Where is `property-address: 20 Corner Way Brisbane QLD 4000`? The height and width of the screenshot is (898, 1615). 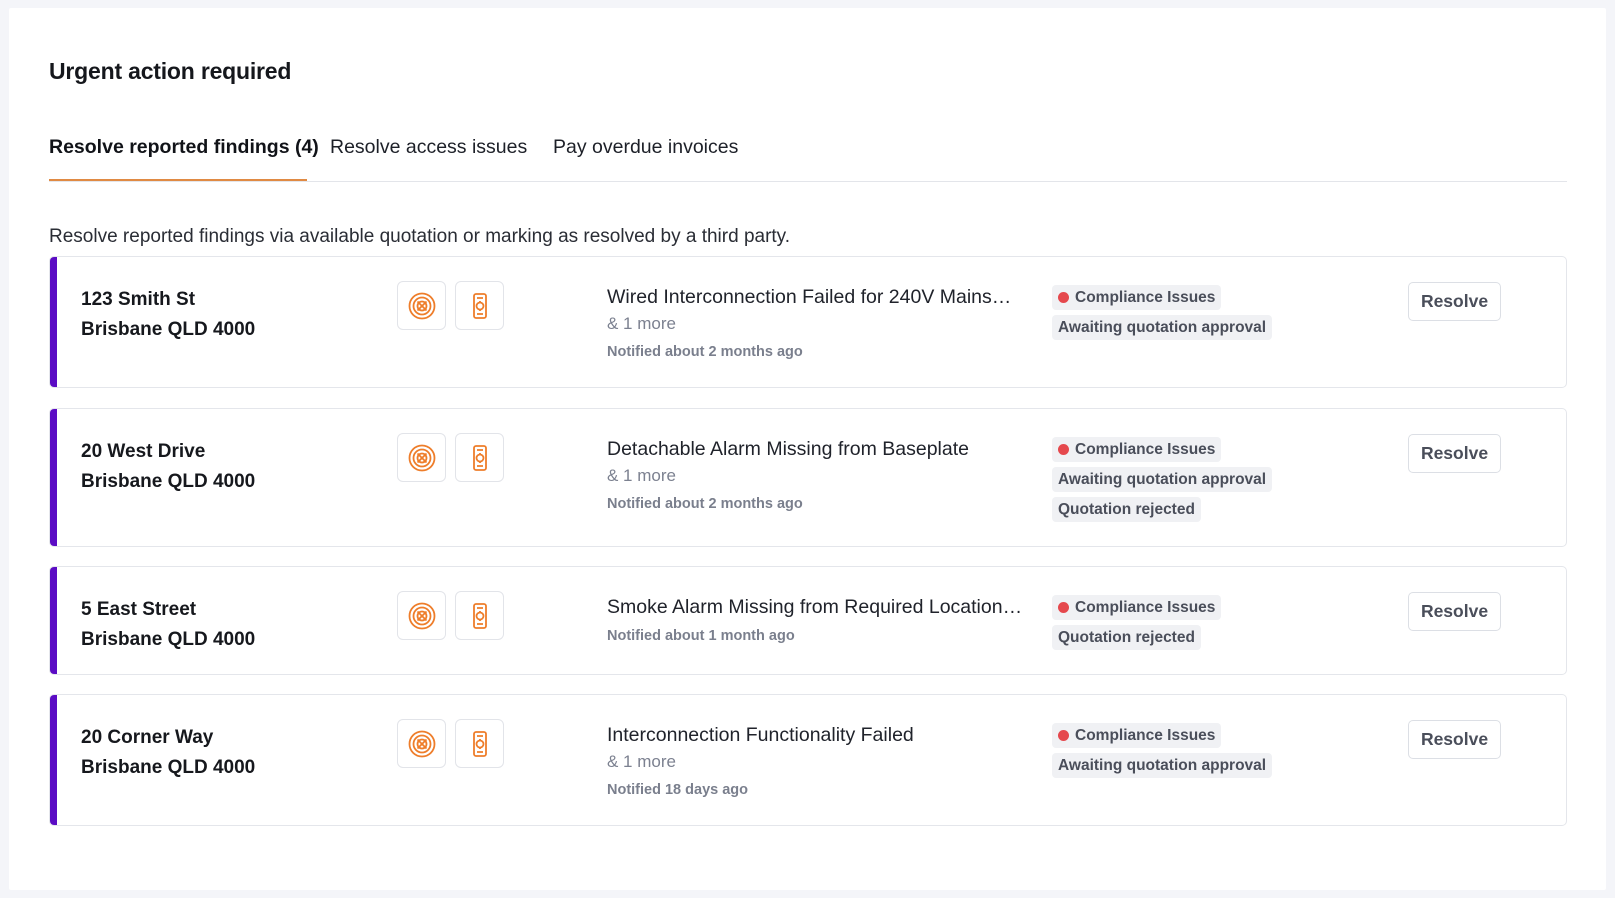 property-address: 20 Corner Way Brisbane QLD 4000 is located at coordinates (168, 753).